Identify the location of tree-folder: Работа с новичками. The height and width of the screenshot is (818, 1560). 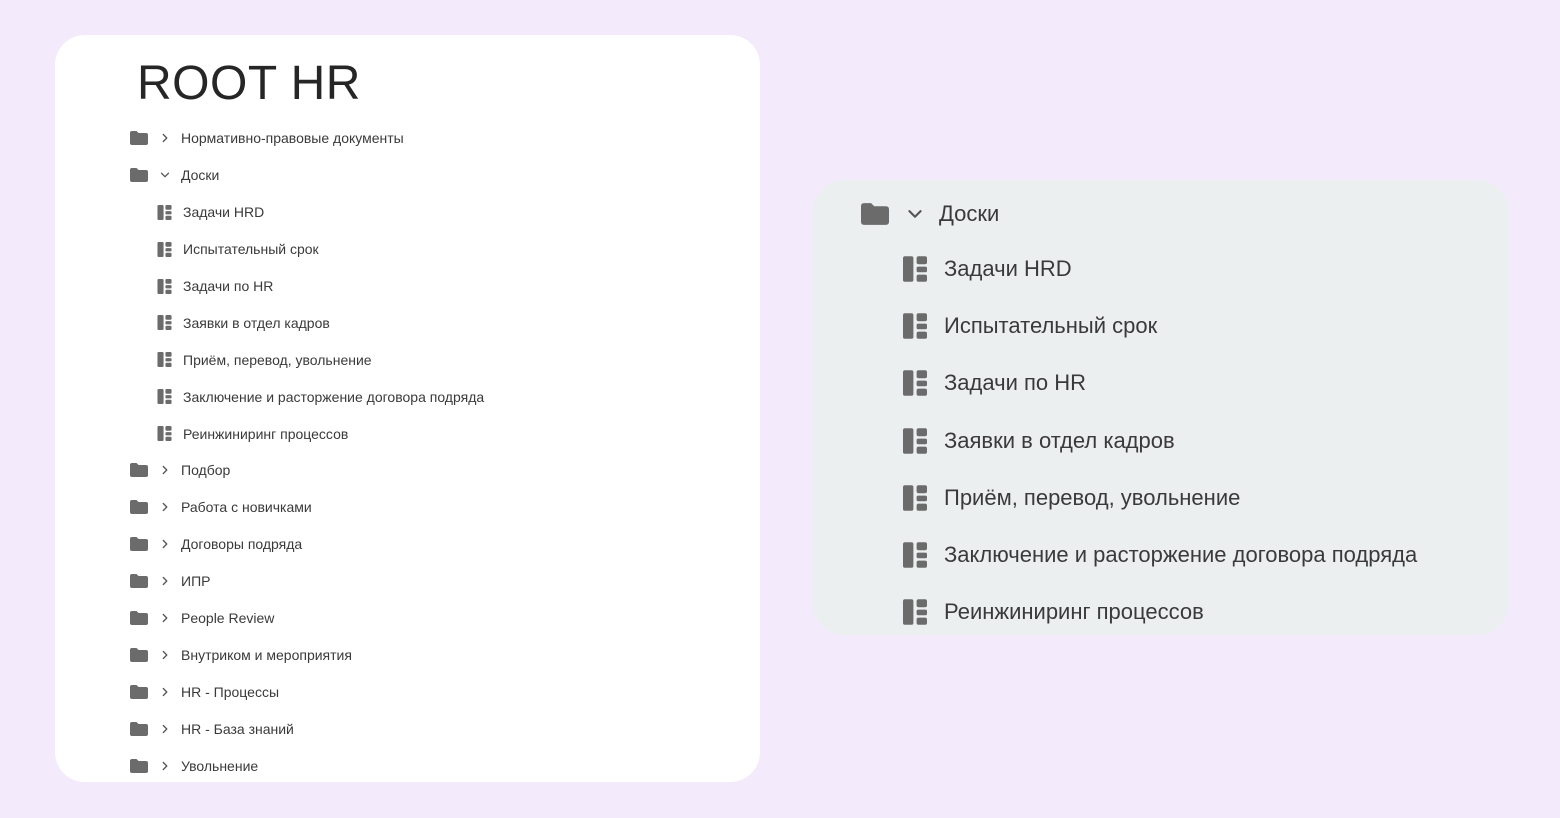
(307, 507).